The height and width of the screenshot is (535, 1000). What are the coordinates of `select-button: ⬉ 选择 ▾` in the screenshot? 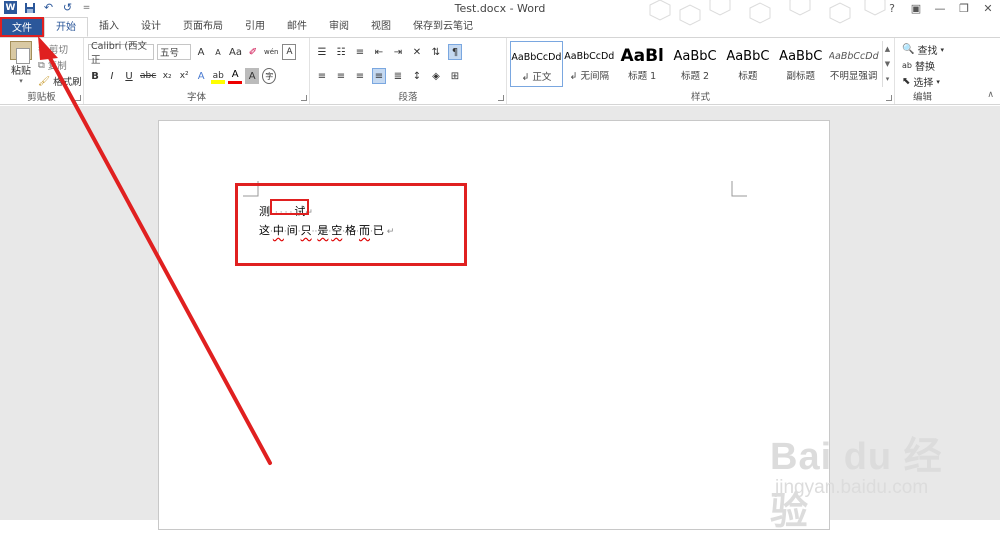 It's located at (921, 81).